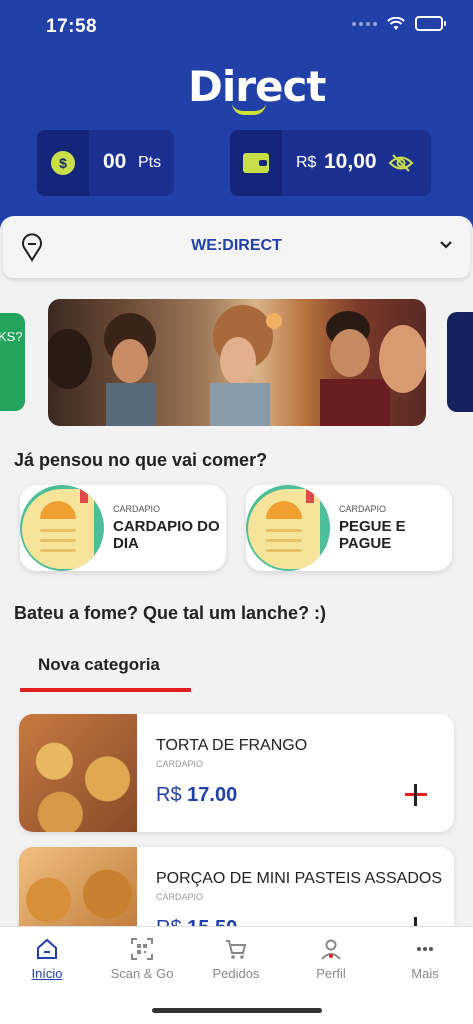 This screenshot has width=473, height=1024. I want to click on tab-label: Perfil, so click(331, 973).